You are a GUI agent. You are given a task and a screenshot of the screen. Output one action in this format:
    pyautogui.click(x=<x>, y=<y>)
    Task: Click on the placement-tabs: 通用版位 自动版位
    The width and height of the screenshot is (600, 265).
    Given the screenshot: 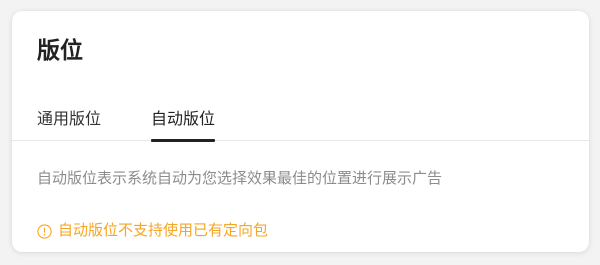 What is the action you would take?
    pyautogui.click(x=300, y=123)
    